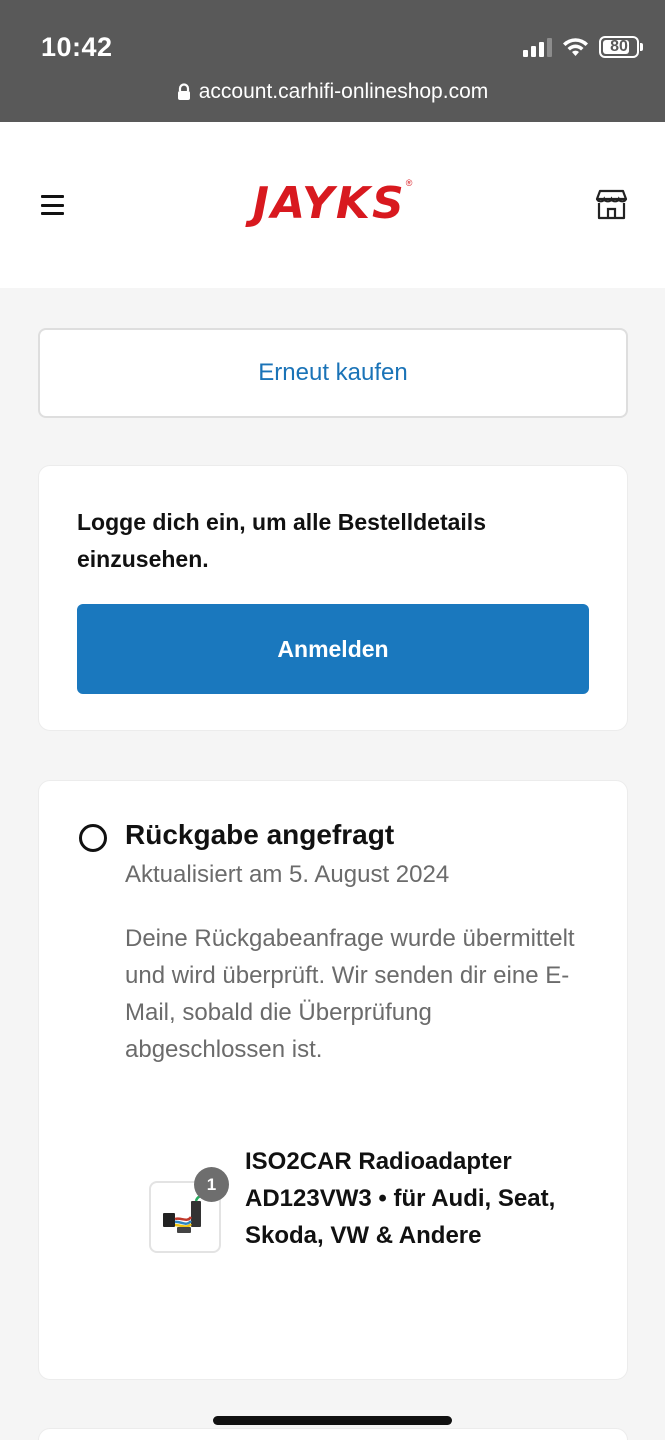  Describe the element at coordinates (343, 91) in the screenshot. I see `url-text: account.carhifi-onlineshop.com` at that location.